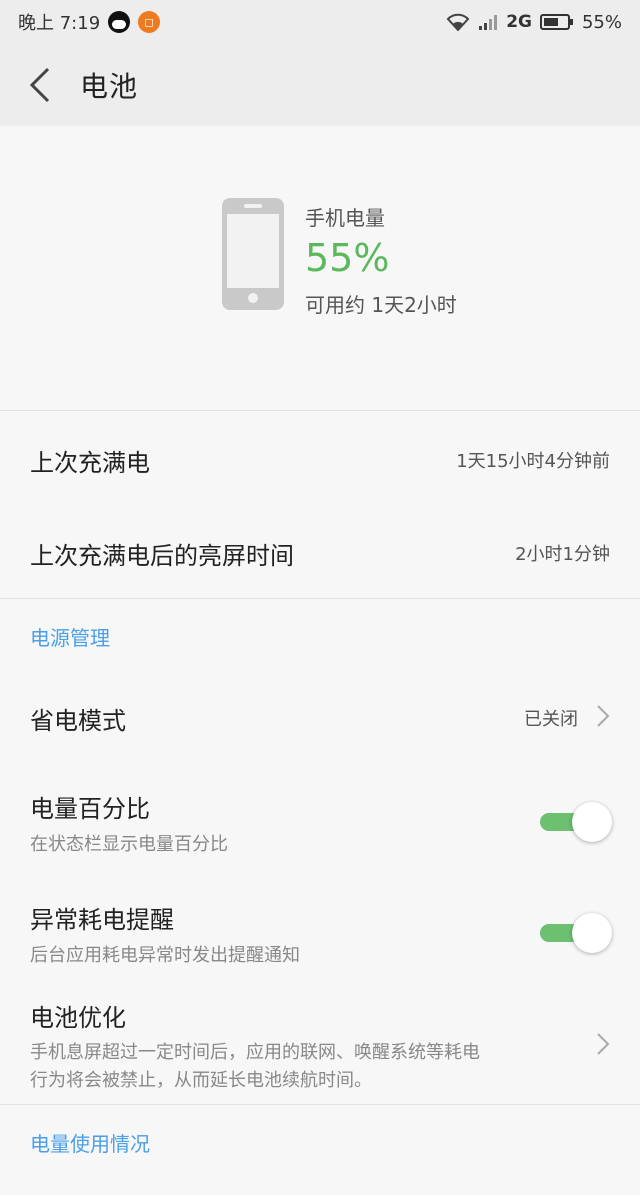 The width and height of the screenshot is (640, 1195). I want to click on qq-notification-icon, so click(119, 22).